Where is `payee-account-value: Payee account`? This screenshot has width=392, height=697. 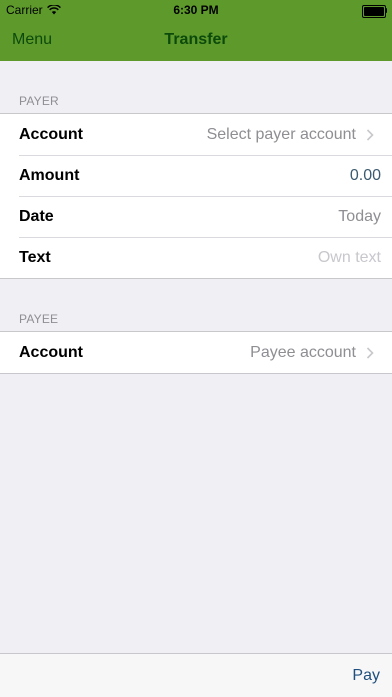 payee-account-value: Payee account is located at coordinates (303, 352).